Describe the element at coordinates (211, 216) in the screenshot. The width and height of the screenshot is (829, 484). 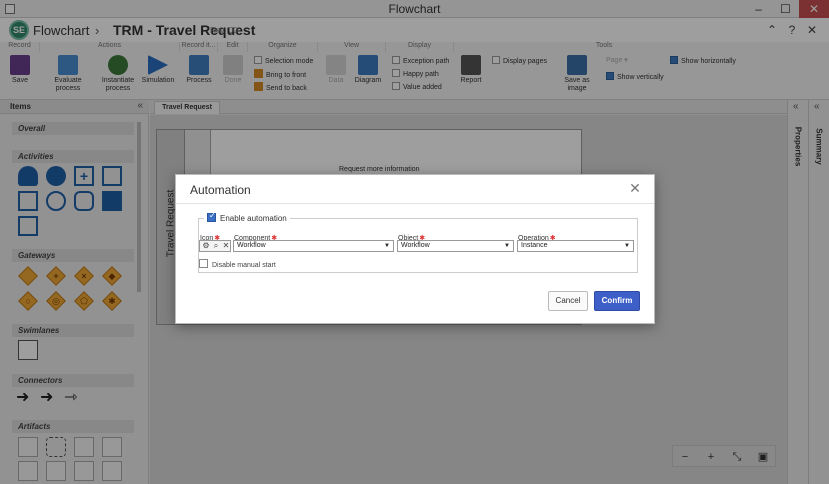
I see `checkbox-checked-icon` at that location.